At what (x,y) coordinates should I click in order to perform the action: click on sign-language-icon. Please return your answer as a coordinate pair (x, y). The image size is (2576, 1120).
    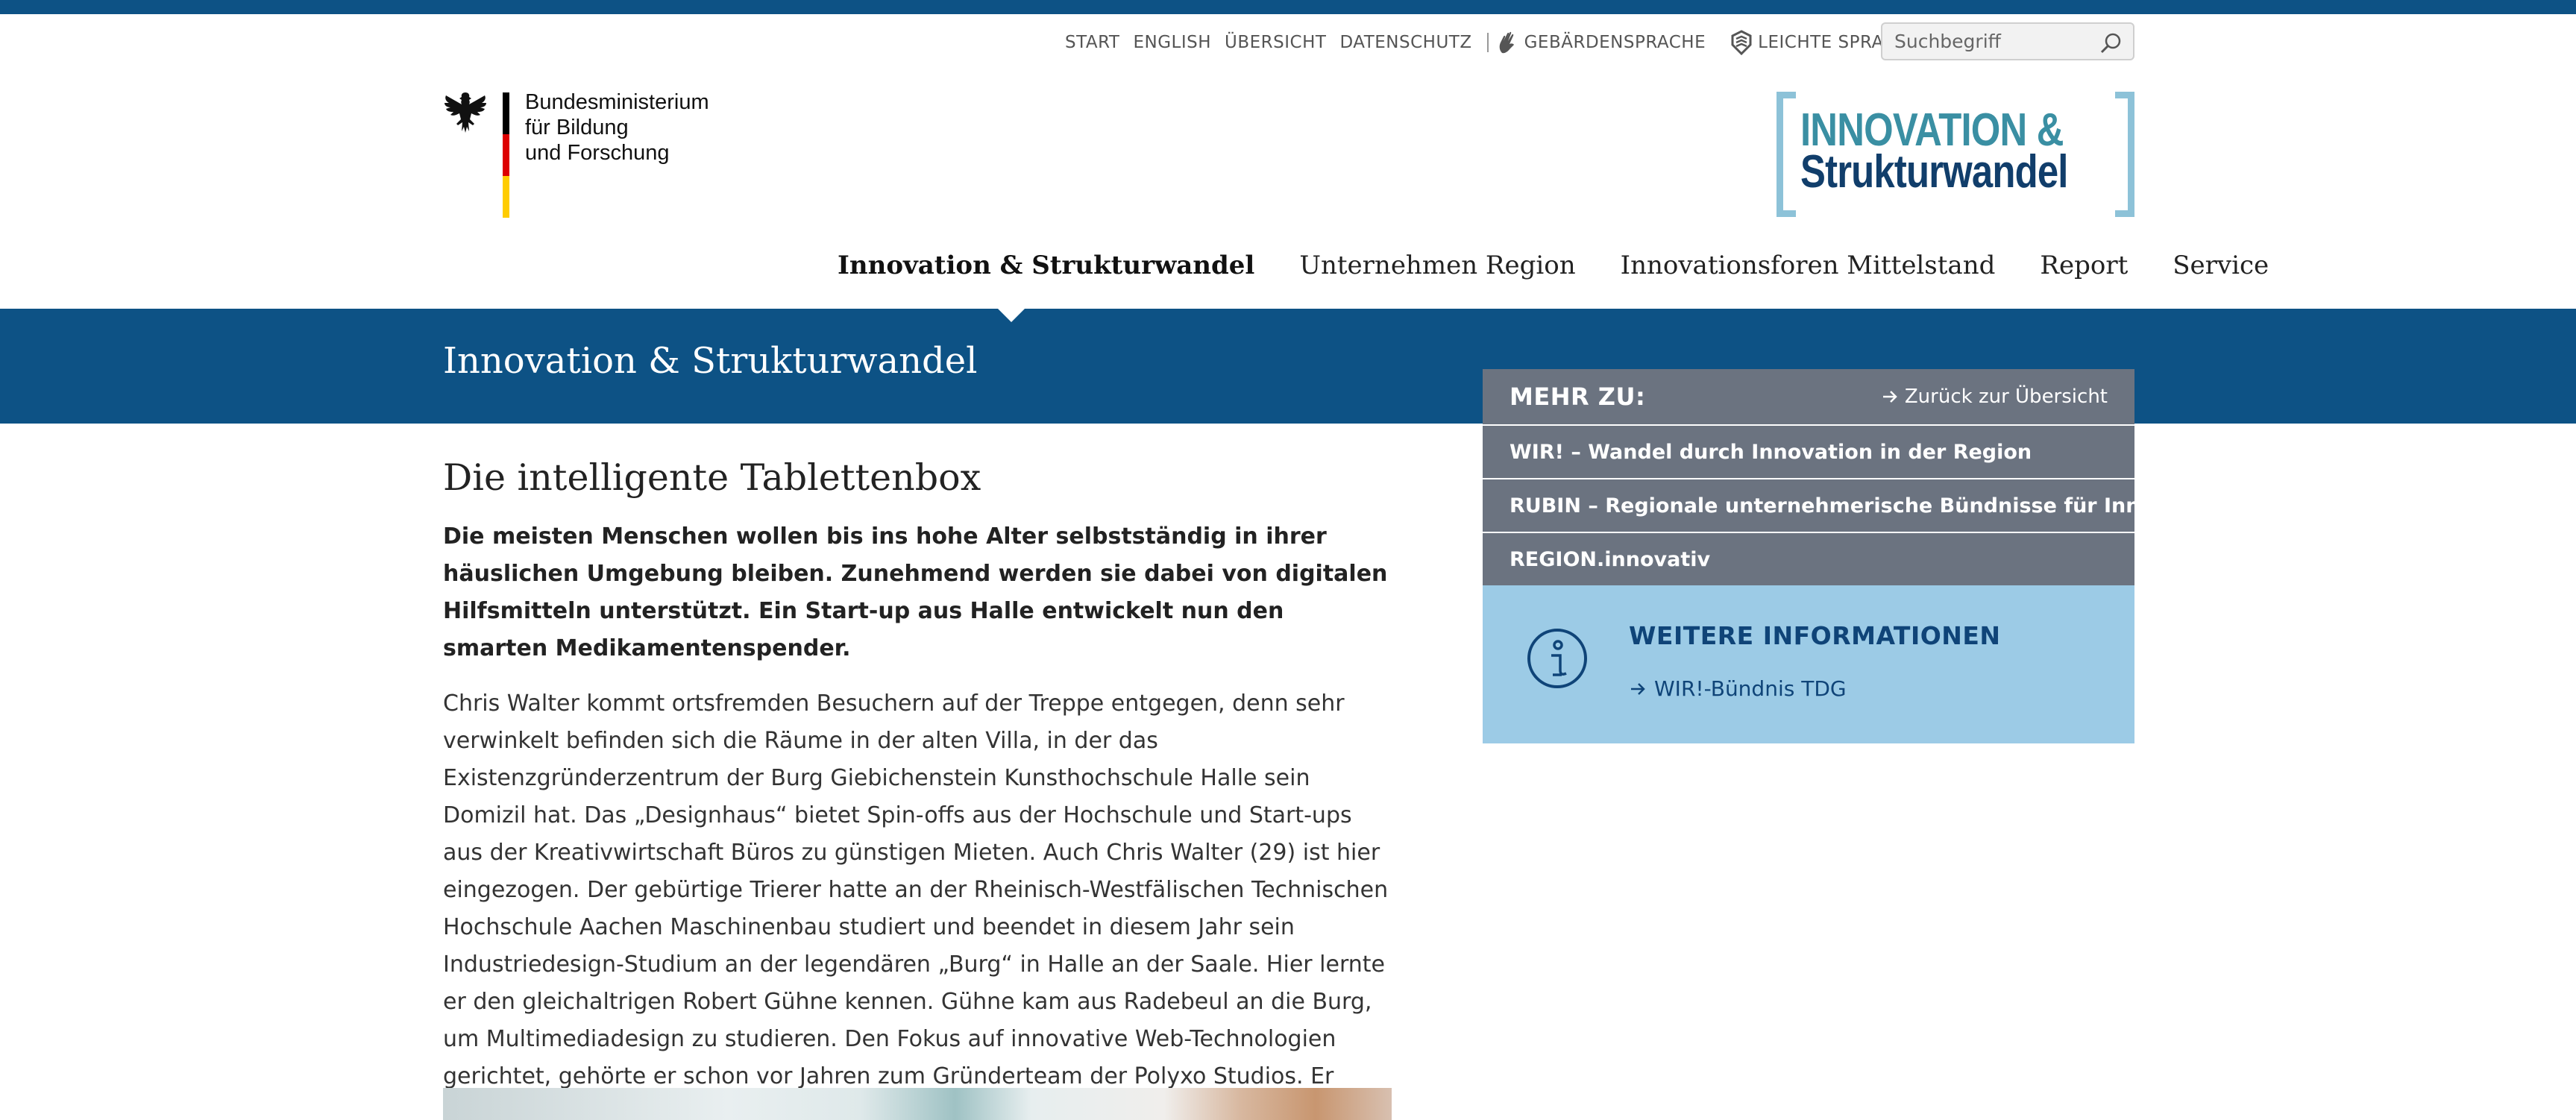
    Looking at the image, I should click on (1507, 42).